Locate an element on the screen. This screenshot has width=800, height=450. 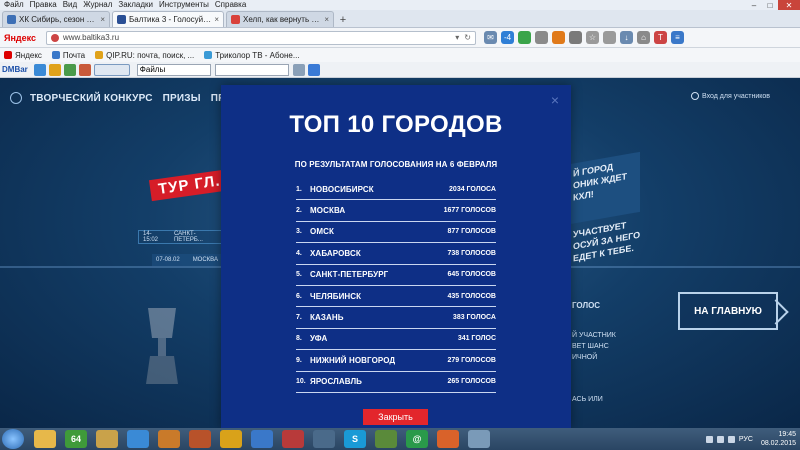
site-logo-icon is located at coordinates (16, 98).